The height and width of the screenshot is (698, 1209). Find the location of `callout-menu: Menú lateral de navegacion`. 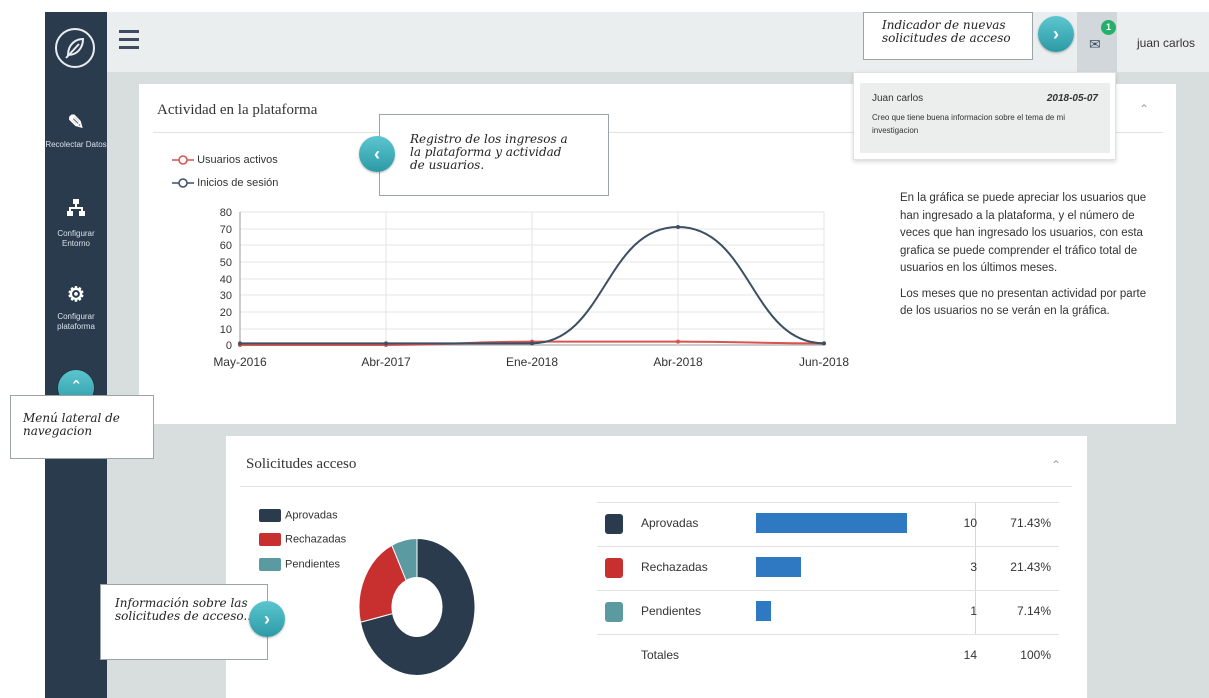

callout-menu: Menú lateral de navegacion is located at coordinates (82, 427).